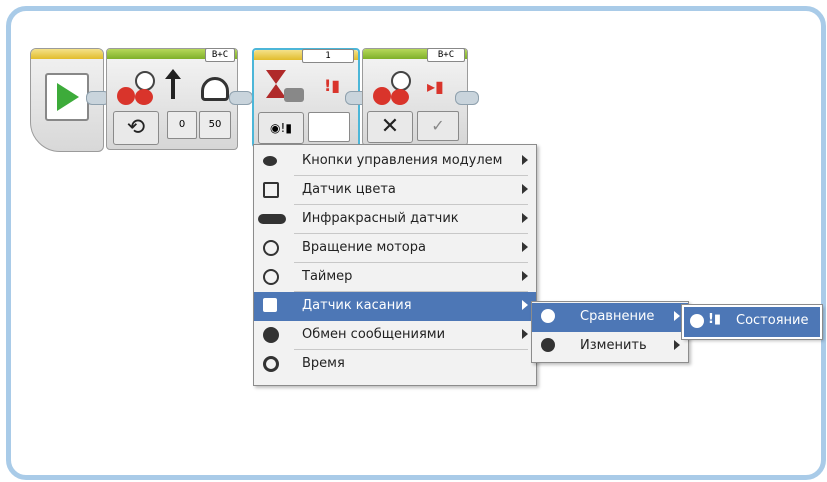 The width and height of the screenshot is (827, 482). Describe the element at coordinates (328, 56) in the screenshot. I see `port-label: 1` at that location.